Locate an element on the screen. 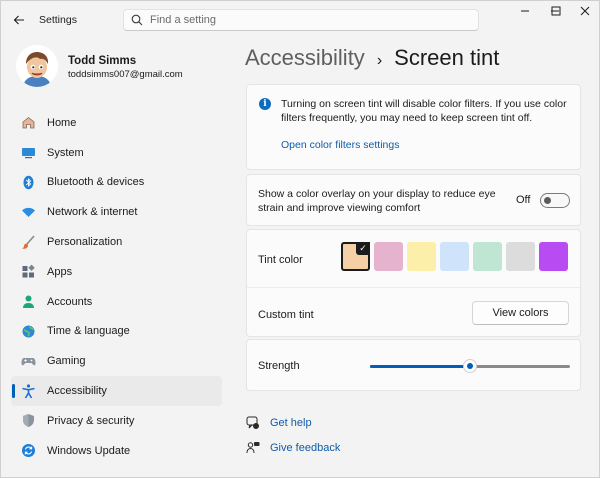  app-title: Settings is located at coordinates (58, 20).